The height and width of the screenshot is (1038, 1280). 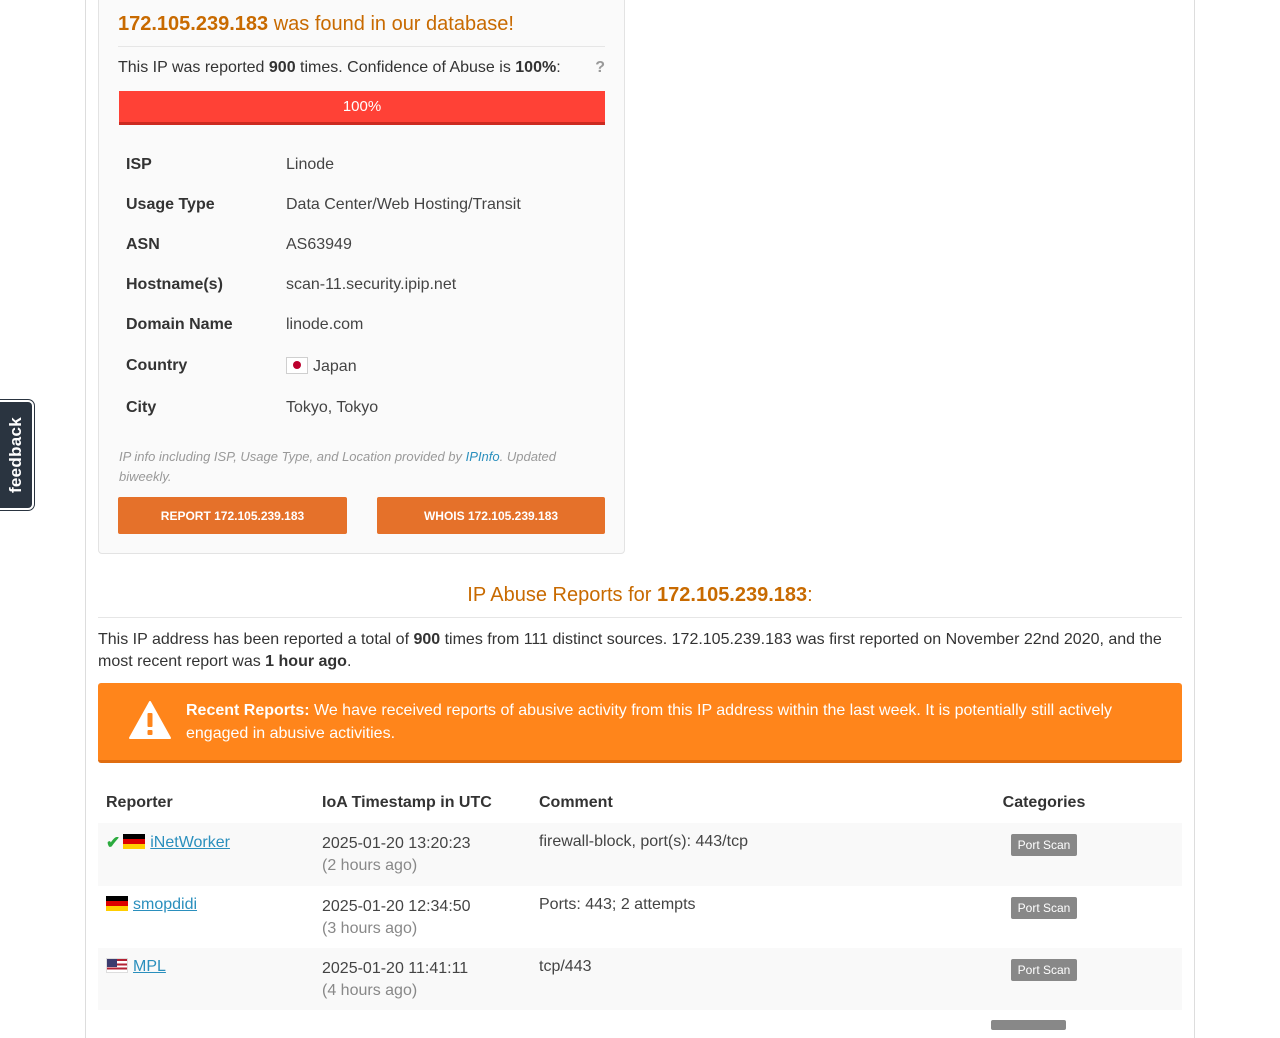 What do you see at coordinates (310, 164) in the screenshot?
I see `info-value: Linode` at bounding box center [310, 164].